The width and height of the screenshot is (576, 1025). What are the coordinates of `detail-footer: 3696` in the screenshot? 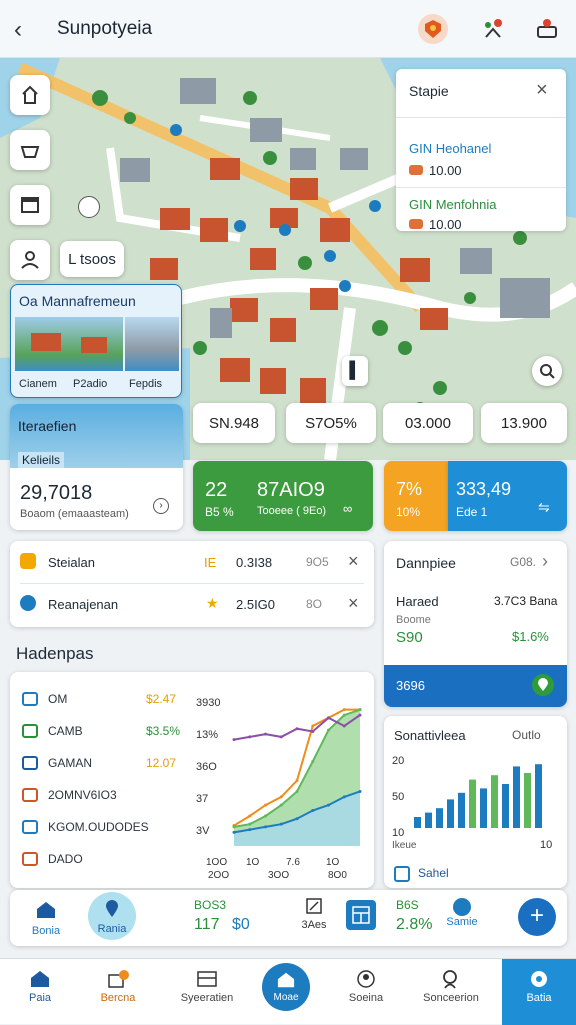 It's located at (475, 686).